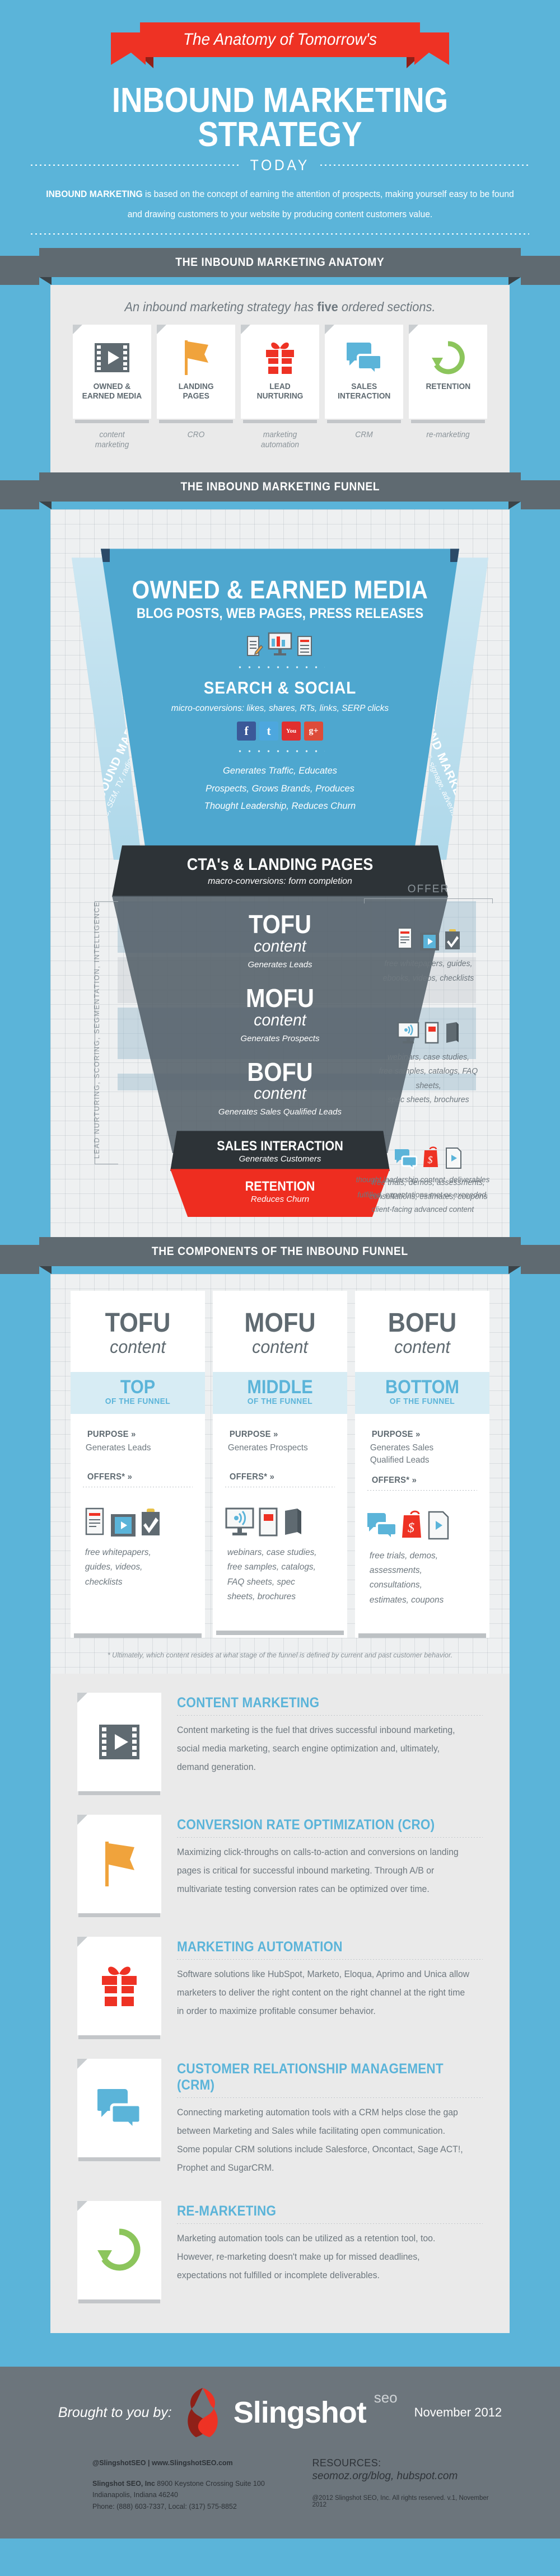  I want to click on card-sheet: LANDING PAGES, so click(196, 372).